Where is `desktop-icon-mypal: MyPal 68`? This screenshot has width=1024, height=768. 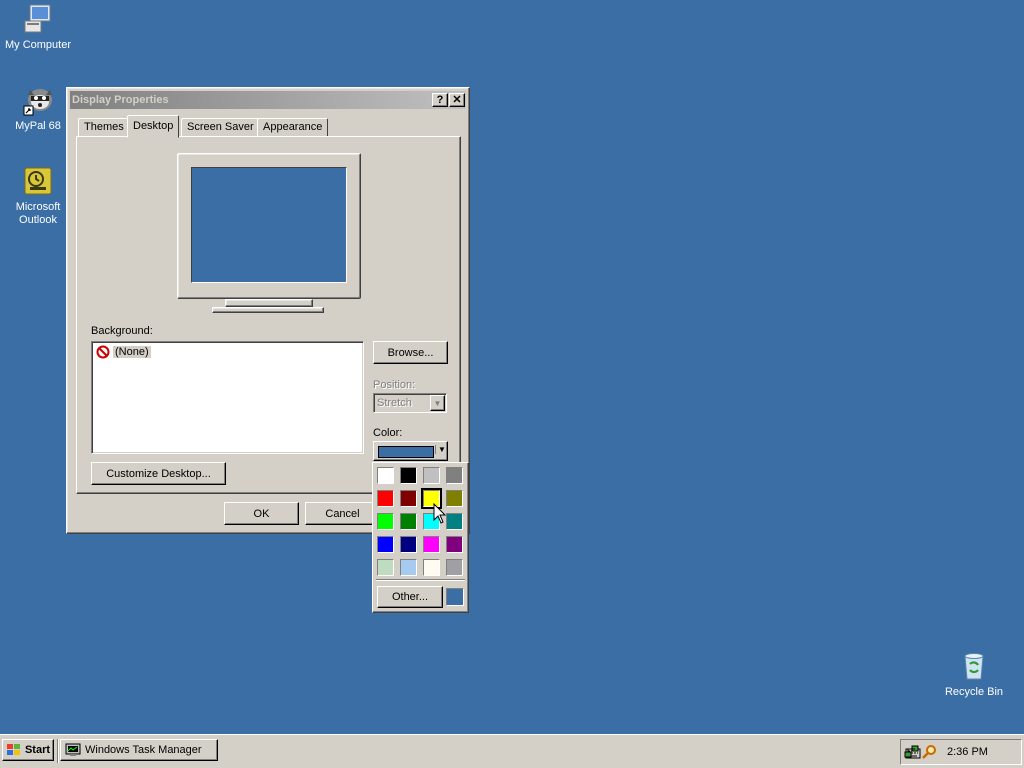 desktop-icon-mypal: MyPal 68 is located at coordinates (38, 108).